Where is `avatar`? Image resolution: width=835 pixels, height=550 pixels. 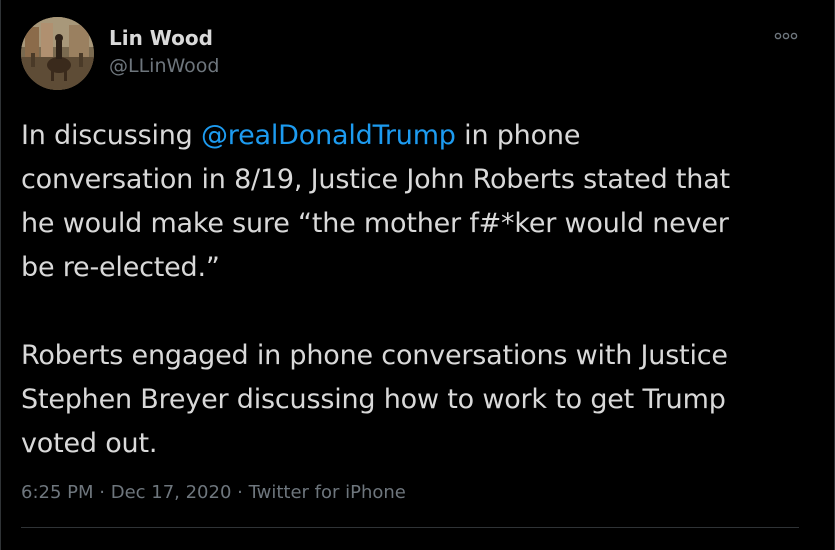 avatar is located at coordinates (57, 53).